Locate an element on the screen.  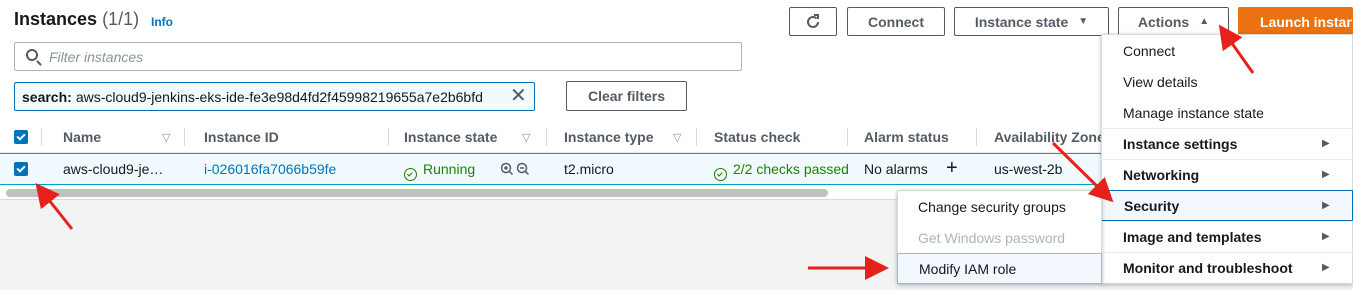
annotation-arrow-checkbox is located at coordinates (54, 206).